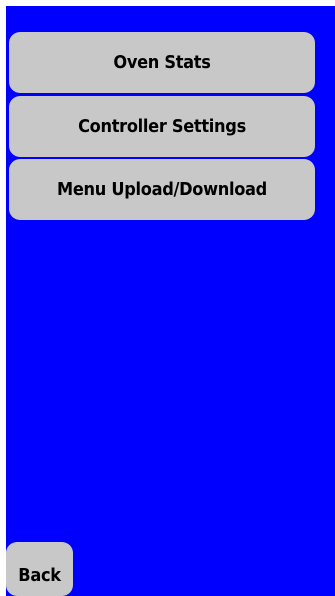  Describe the element at coordinates (39, 575) in the screenshot. I see `back-label: Back` at that location.